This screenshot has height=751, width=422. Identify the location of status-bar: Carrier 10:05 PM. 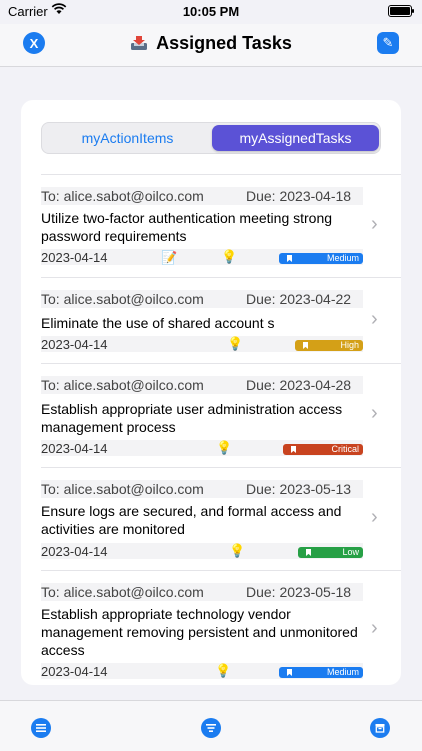
(211, 12).